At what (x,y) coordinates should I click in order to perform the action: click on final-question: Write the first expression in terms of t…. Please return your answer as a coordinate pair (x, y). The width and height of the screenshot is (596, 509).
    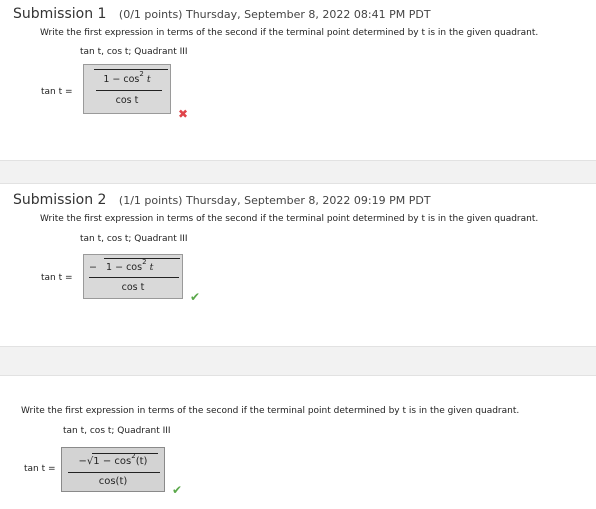
    Looking at the image, I should click on (270, 411).